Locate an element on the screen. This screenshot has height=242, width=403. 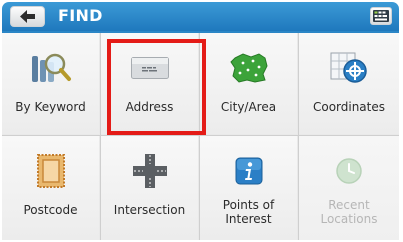
keyword-magnifier-icon is located at coordinates (51, 67).